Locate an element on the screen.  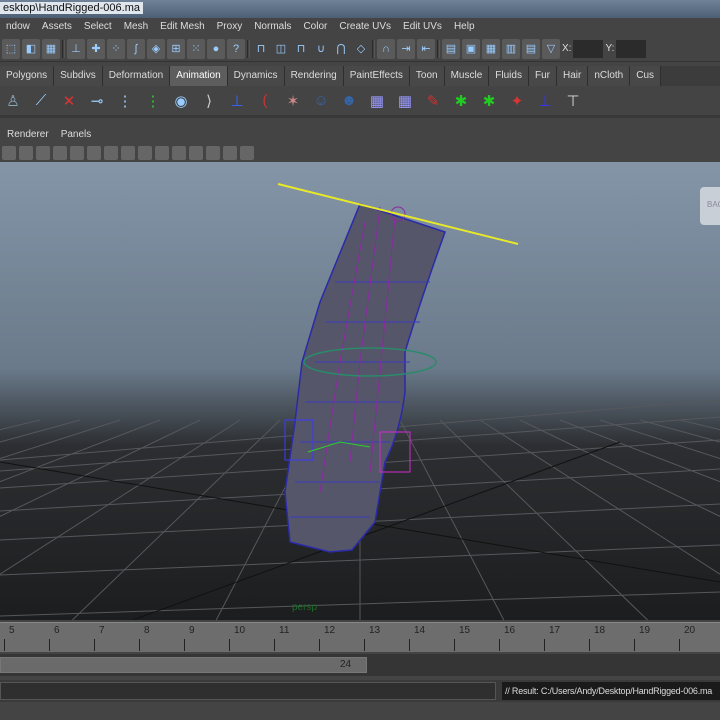
tab-polygons: Polygons is located at coordinates (27, 76).